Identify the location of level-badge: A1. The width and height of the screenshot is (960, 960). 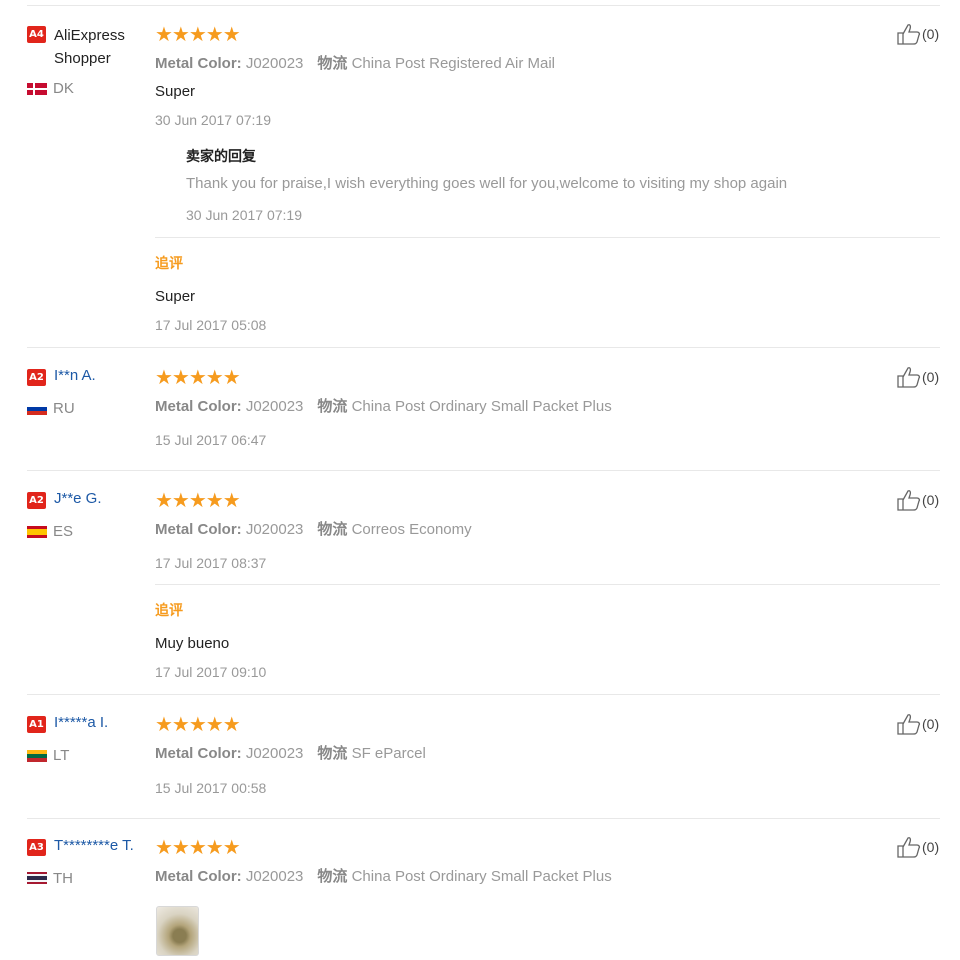
(36, 724).